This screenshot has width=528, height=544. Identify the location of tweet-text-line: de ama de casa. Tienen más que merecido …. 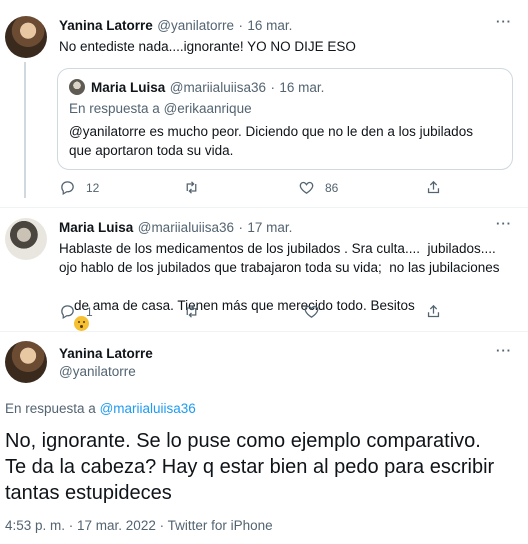
(244, 305).